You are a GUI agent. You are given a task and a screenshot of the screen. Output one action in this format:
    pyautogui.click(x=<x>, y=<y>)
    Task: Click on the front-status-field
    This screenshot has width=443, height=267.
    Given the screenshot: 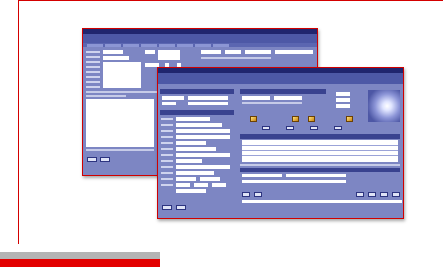 What is the action you would take?
    pyautogui.click(x=322, y=201)
    